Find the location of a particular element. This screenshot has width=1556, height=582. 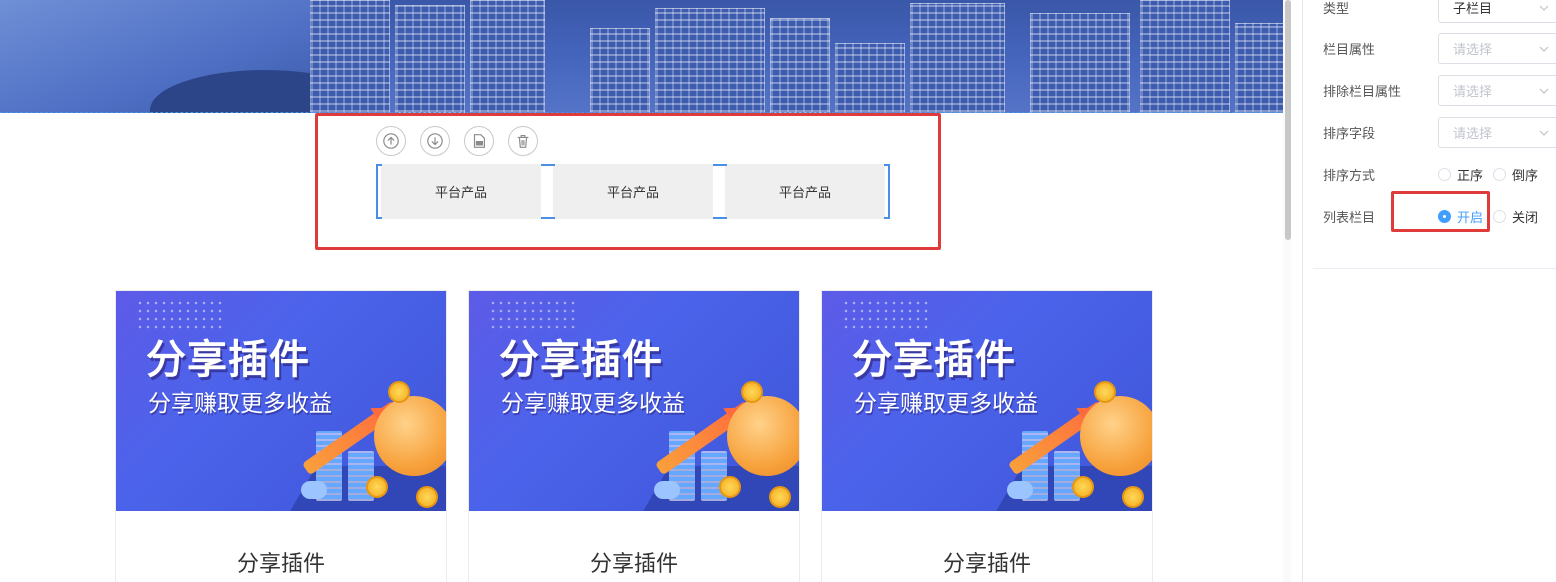

sort-asc-radio: 正序 is located at coordinates (1460, 174).